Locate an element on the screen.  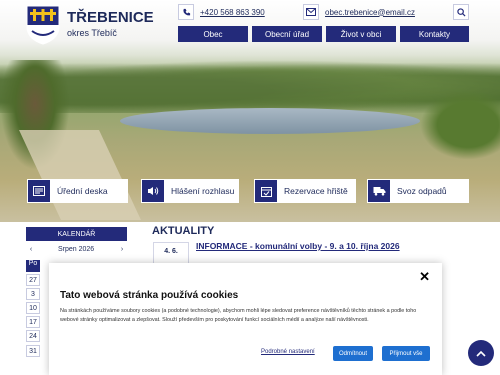
chevron-up-icon is located at coordinates (481, 353).